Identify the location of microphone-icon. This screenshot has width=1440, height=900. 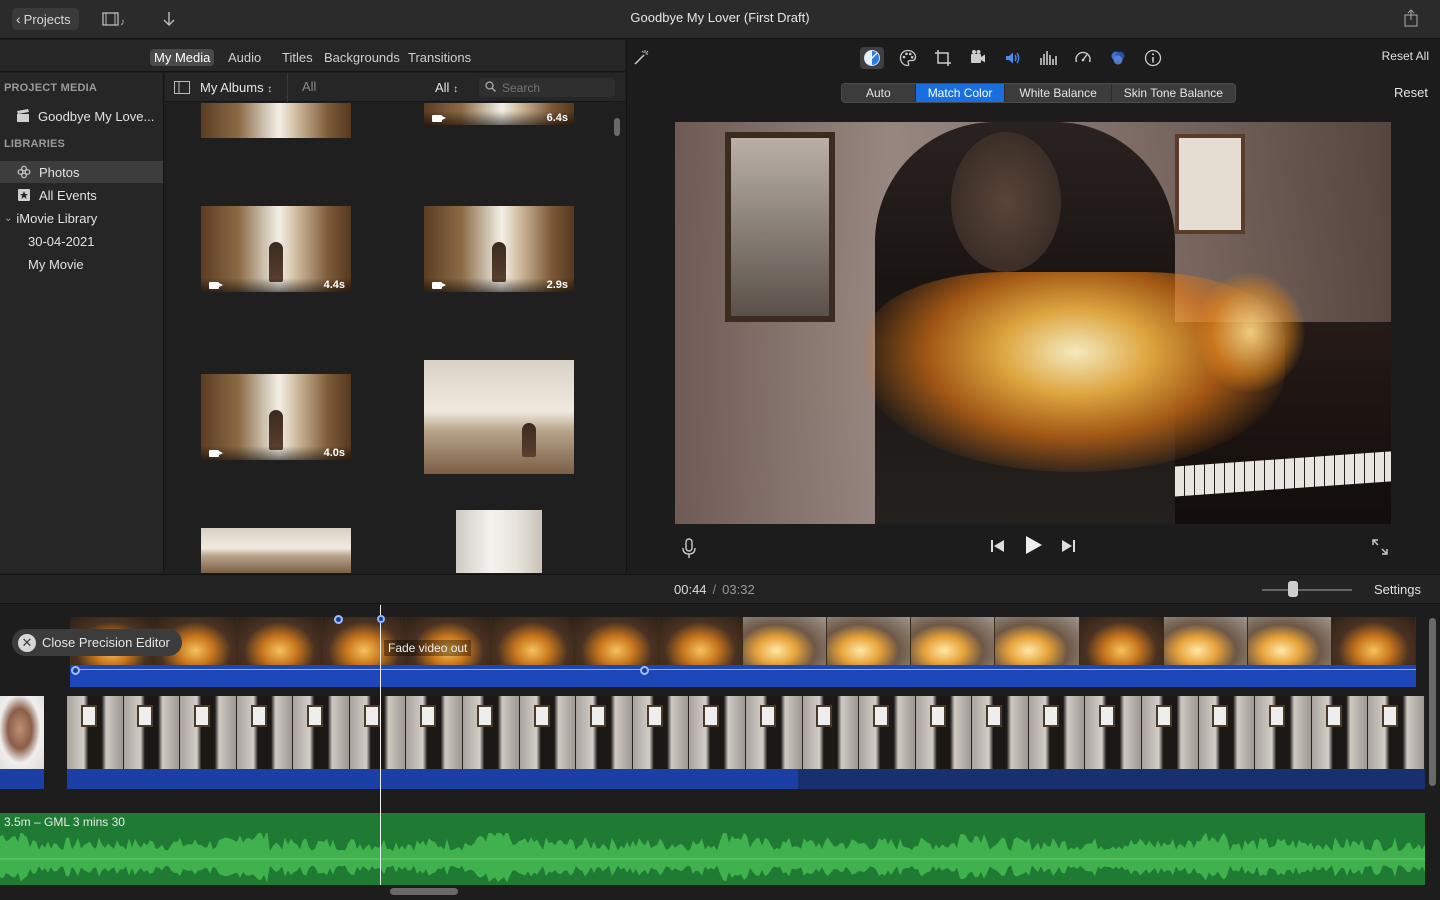
(689, 549).